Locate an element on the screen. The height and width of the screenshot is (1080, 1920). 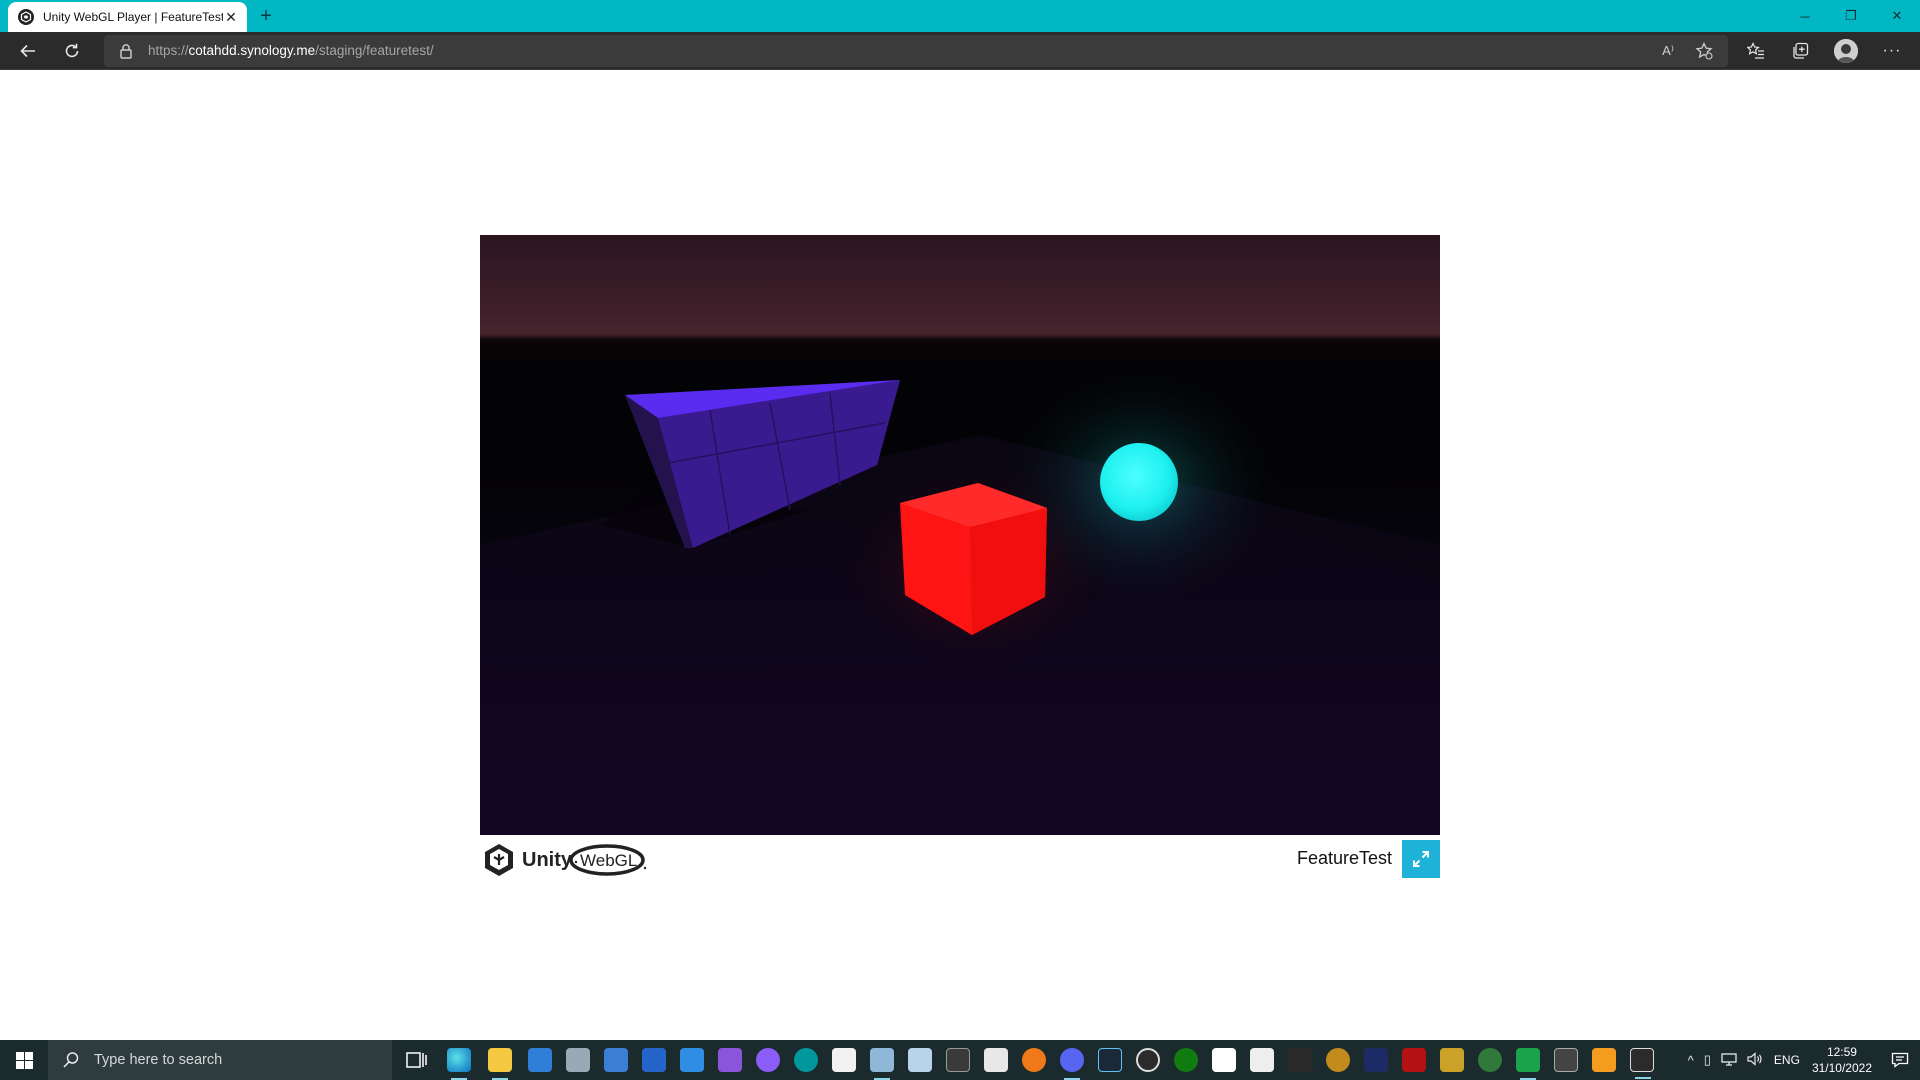
url-path: /staging/featuretest/ is located at coordinates (374, 50).